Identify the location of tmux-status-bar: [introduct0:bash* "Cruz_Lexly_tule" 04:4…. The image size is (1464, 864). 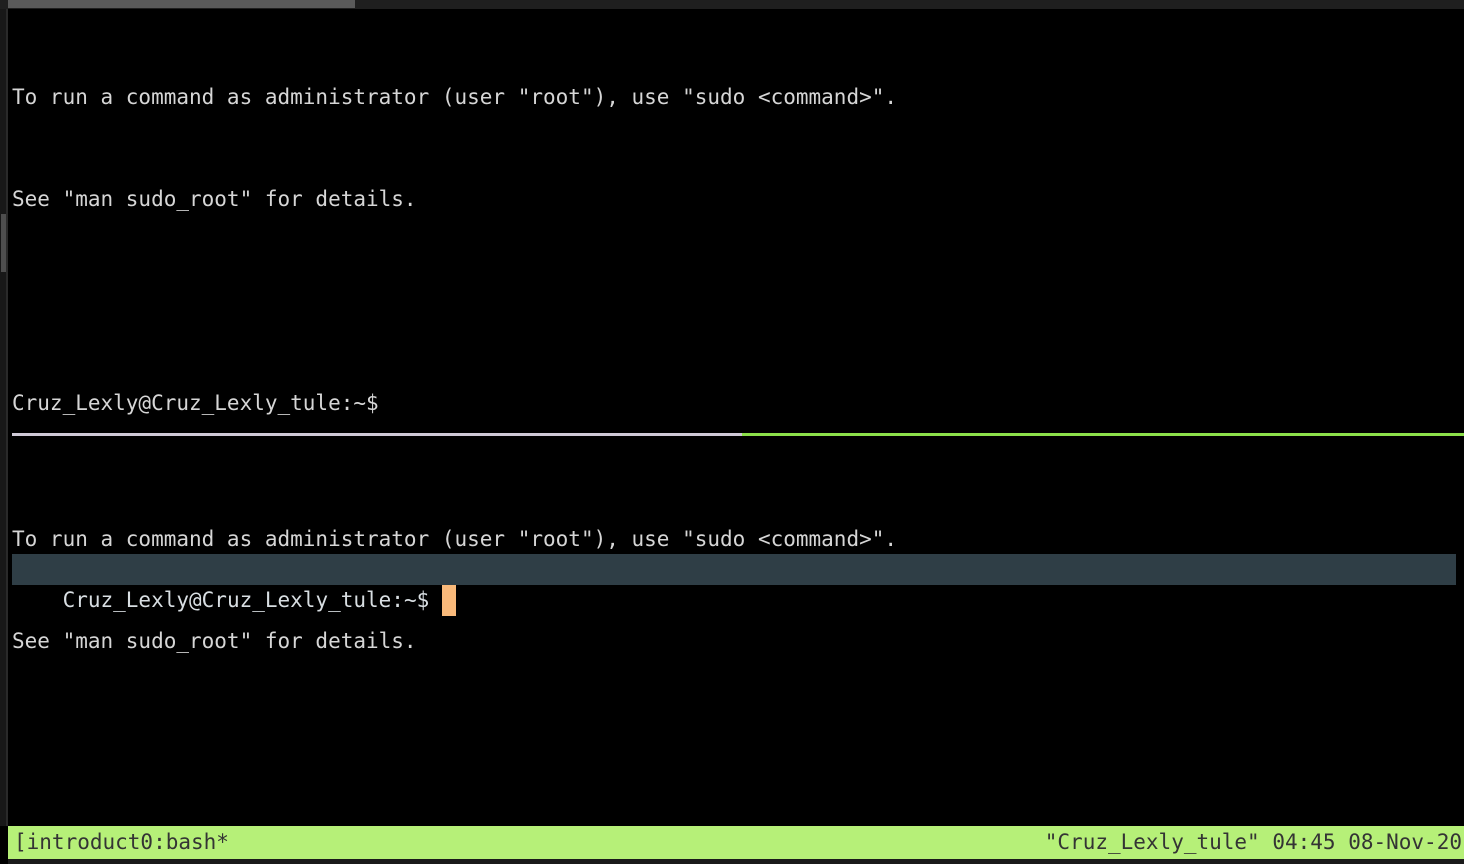
(736, 842).